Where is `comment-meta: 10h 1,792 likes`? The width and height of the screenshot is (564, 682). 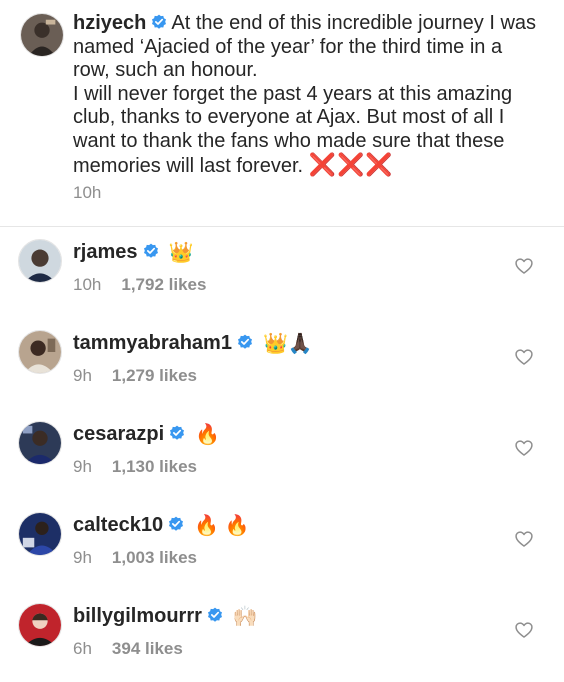
comment-meta: 10h 1,792 likes is located at coordinates (139, 285).